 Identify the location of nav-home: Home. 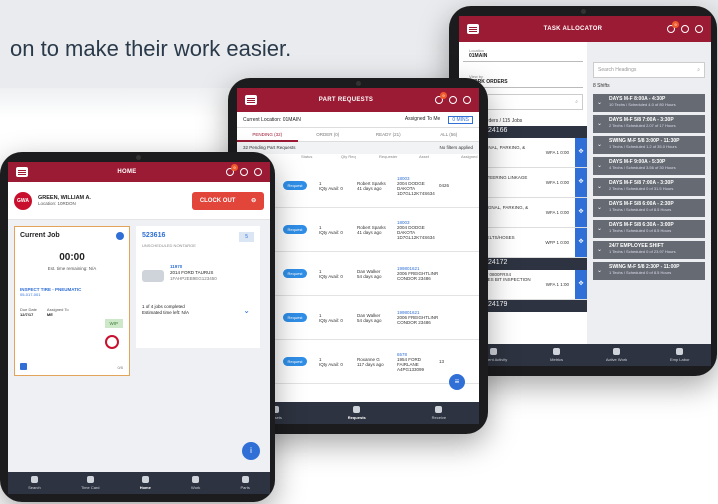
(145, 483).